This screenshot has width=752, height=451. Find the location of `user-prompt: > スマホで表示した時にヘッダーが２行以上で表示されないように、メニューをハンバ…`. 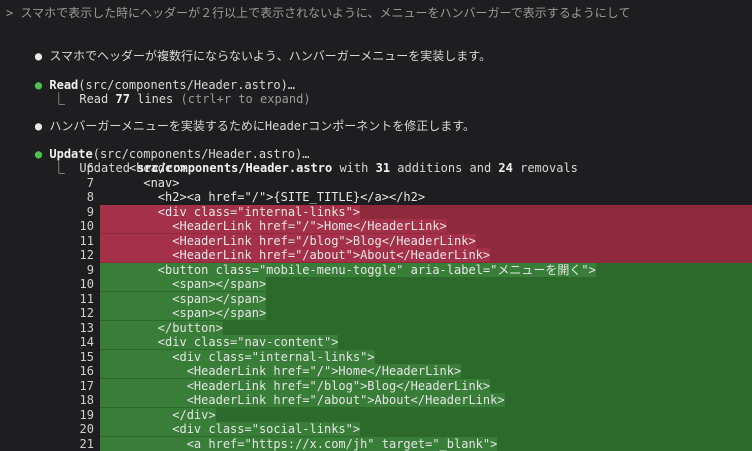

user-prompt: > スマホで表示した時にヘッダーが２行以上で表示されないように、メニューをハンバ… is located at coordinates (318, 13).